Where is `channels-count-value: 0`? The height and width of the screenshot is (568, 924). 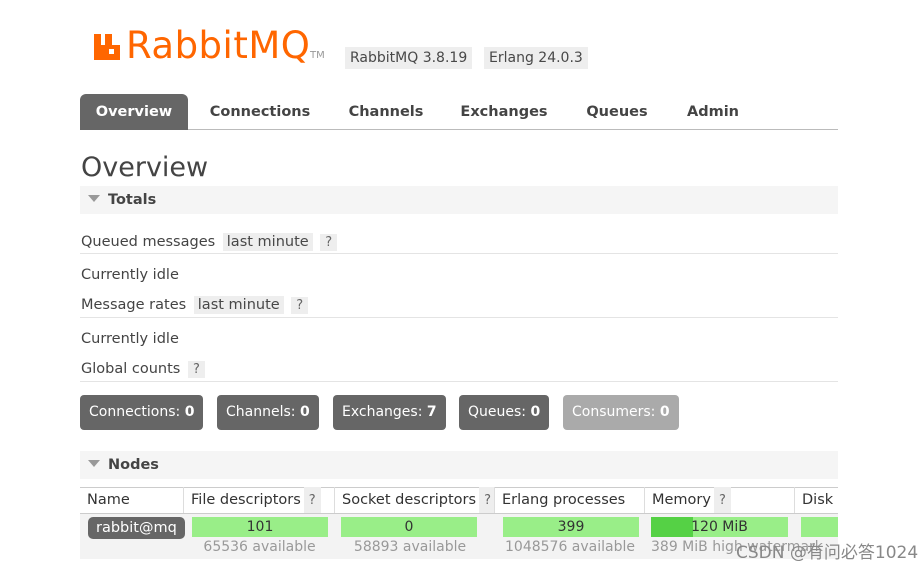 channels-count-value: 0 is located at coordinates (304, 412).